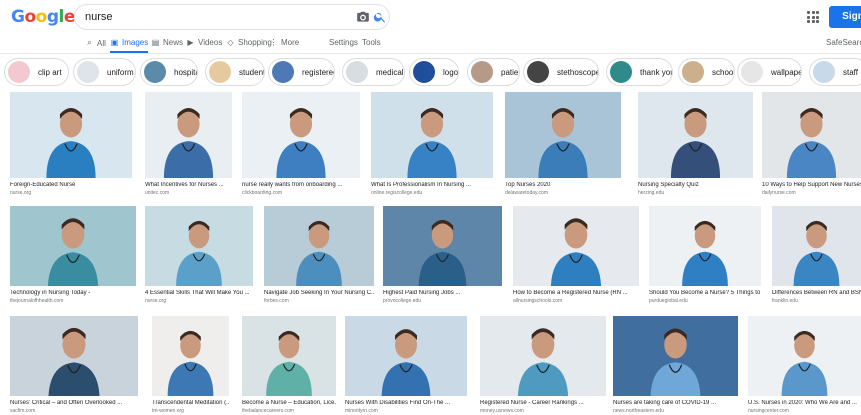  What do you see at coordinates (424, 72) in the screenshot?
I see `chip-thumbnail` at bounding box center [424, 72].